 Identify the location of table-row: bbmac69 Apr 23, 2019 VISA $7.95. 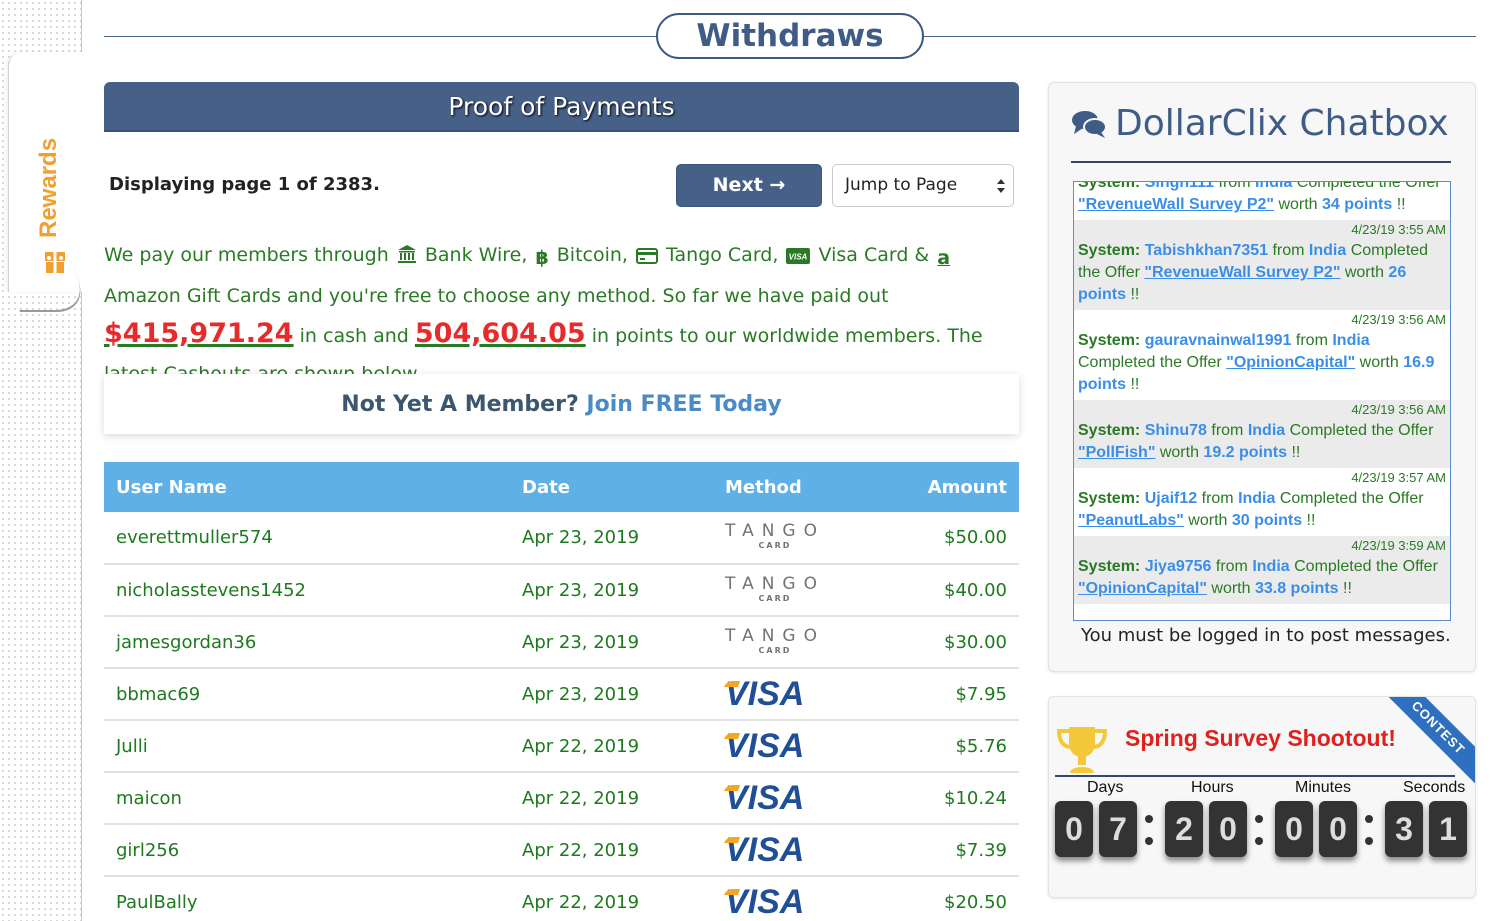
(561, 694).